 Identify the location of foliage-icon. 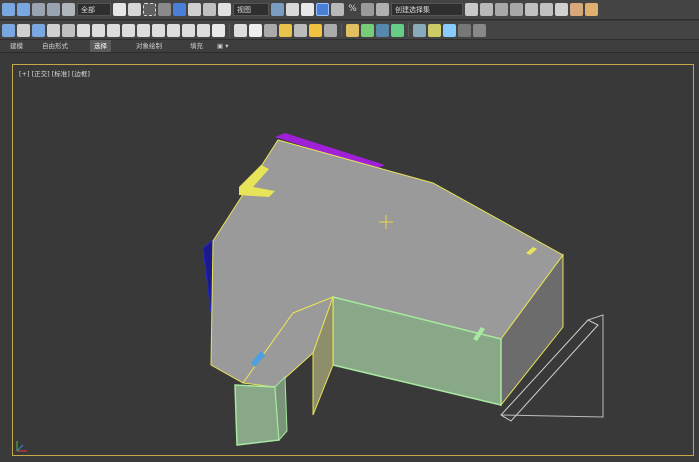
(397, 30).